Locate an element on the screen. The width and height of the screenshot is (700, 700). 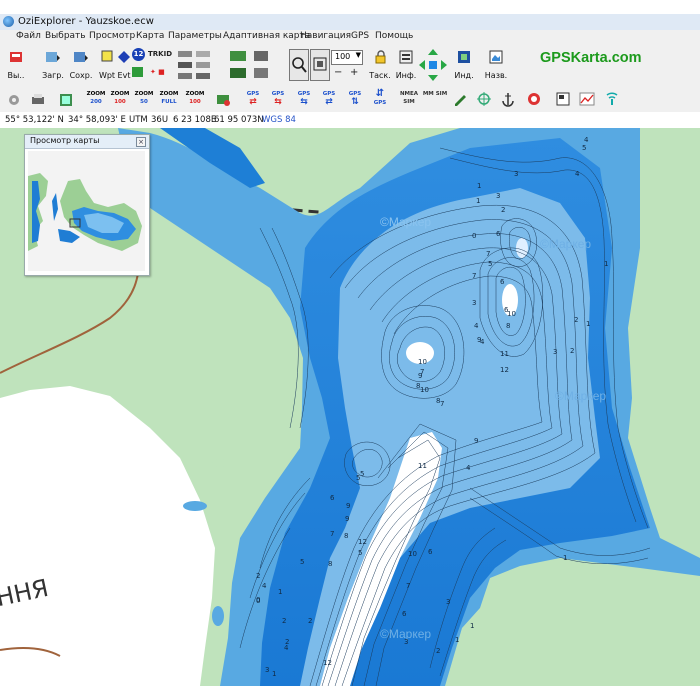
mark-icons: ✦ ■ is located at coordinates (157, 72).